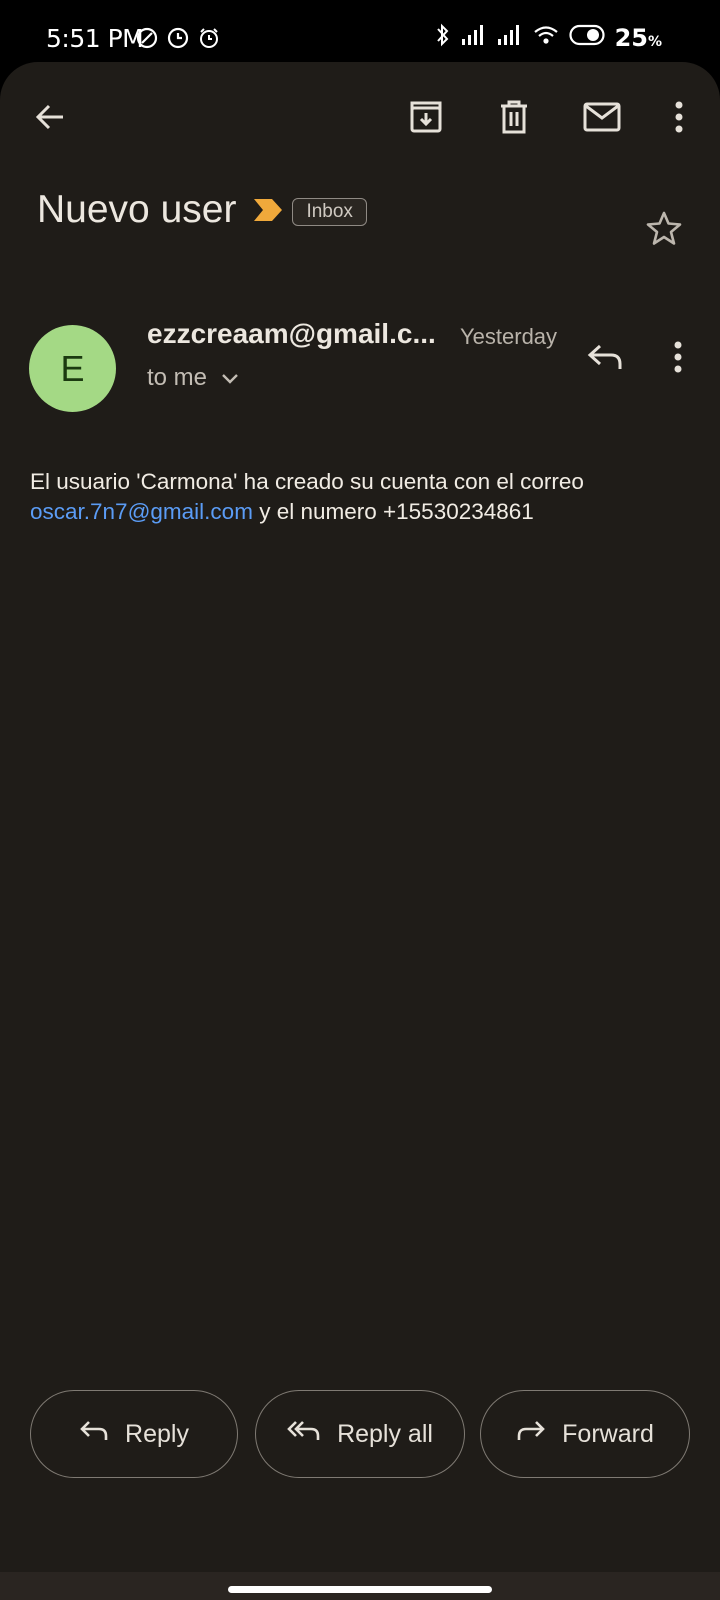 Image resolution: width=720 pixels, height=1600 pixels. What do you see at coordinates (360, 1589) in the screenshot?
I see `home-indicator` at bounding box center [360, 1589].